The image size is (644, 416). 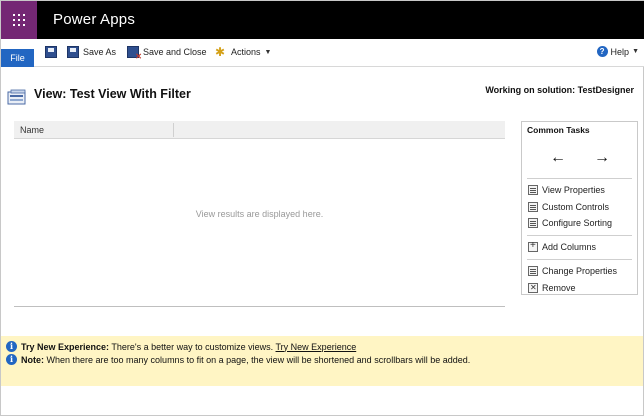 I want to click on move-left-arrow-icon: ←, so click(x=558, y=158).